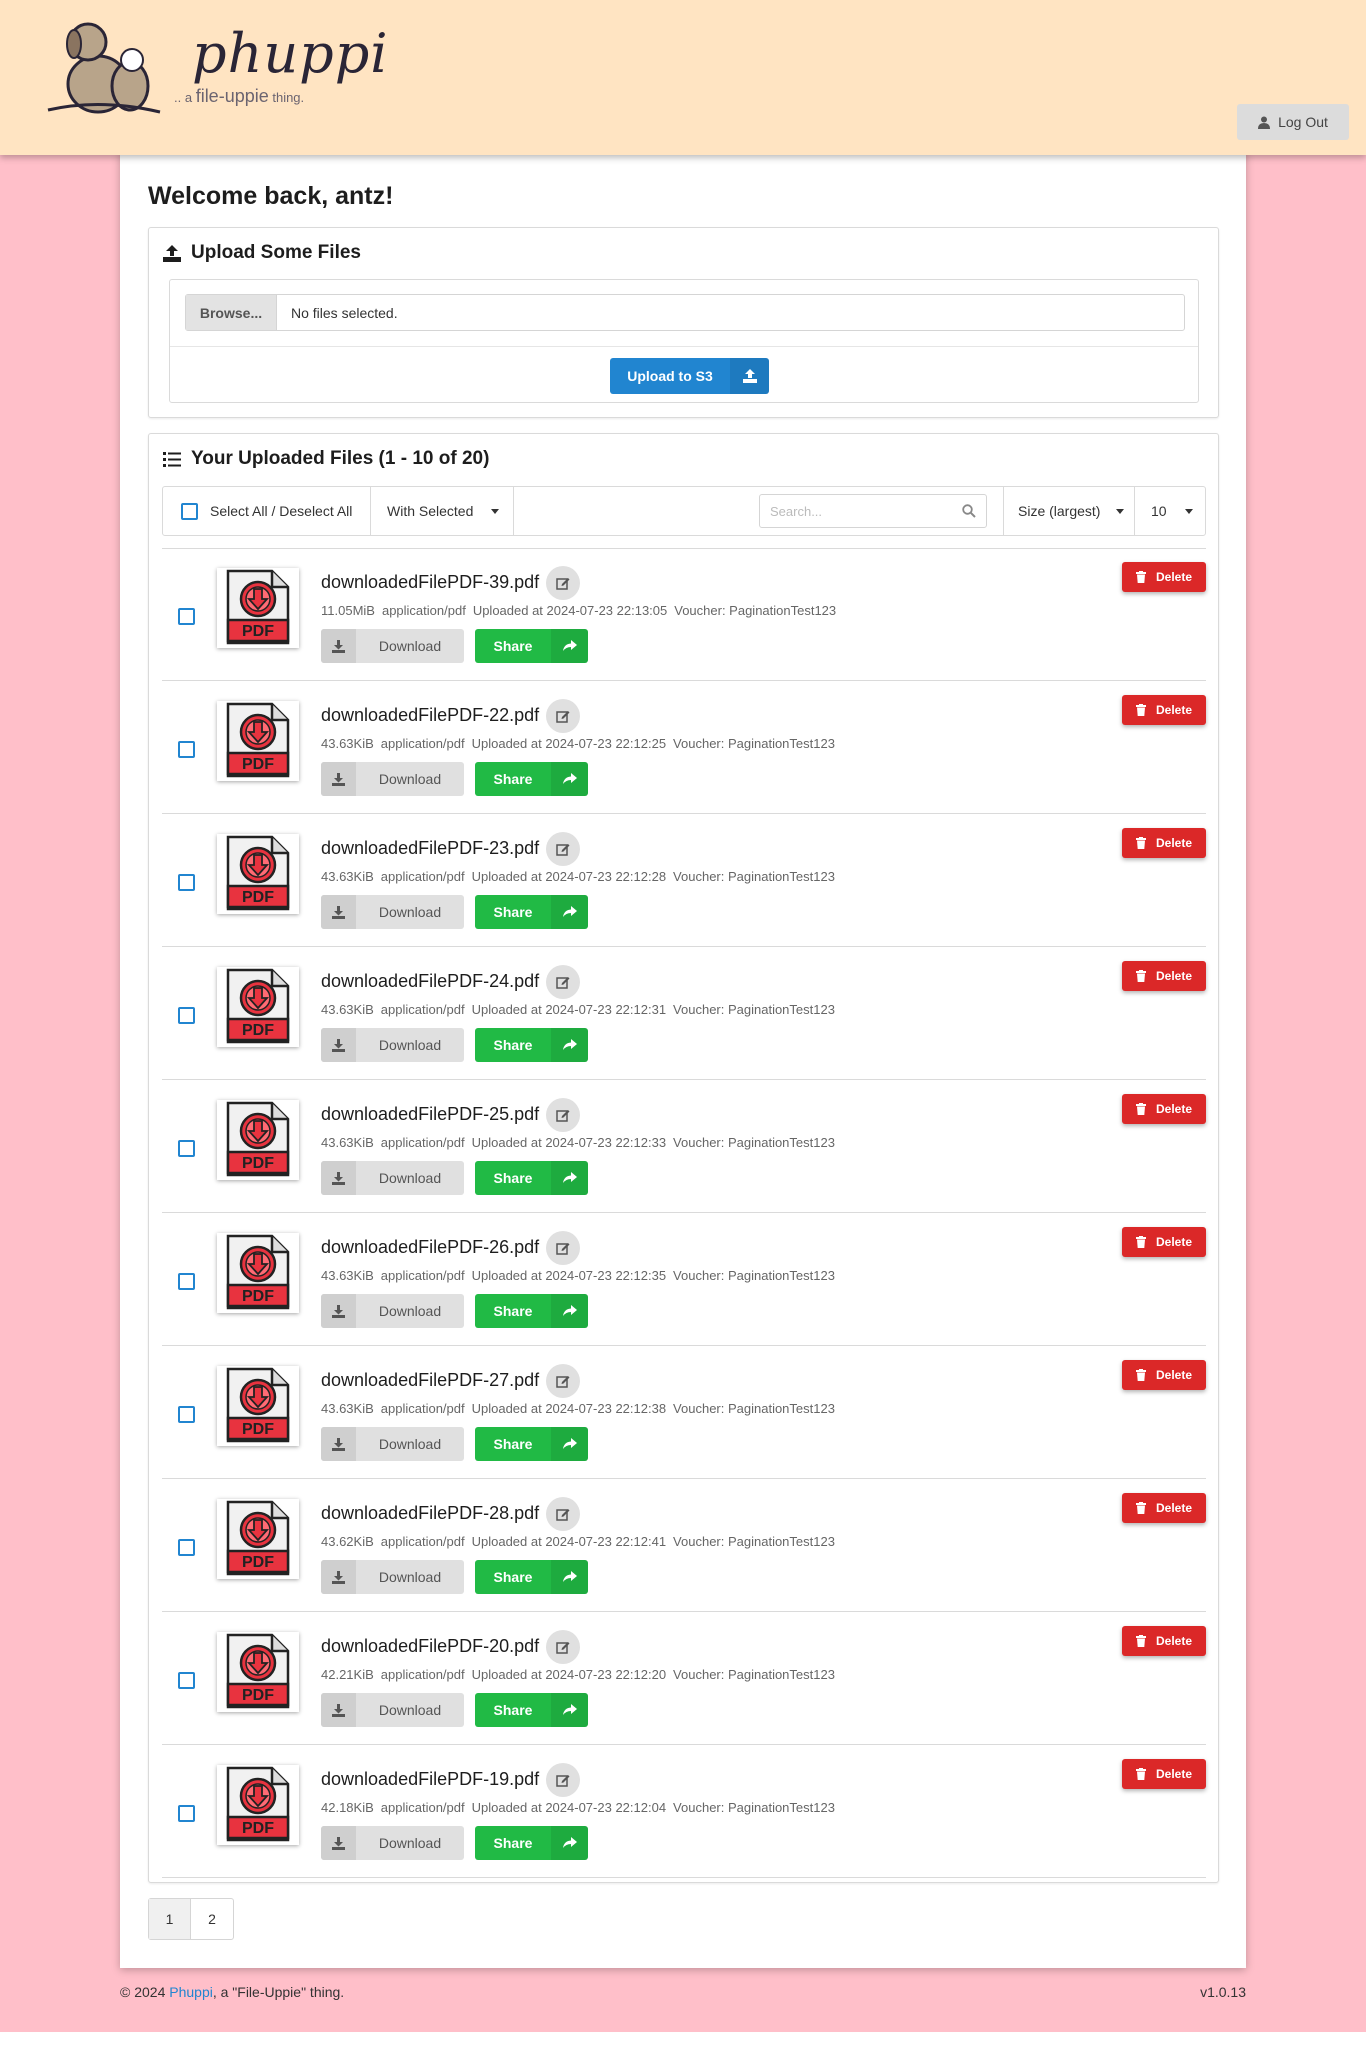  I want to click on phuppi-logo: phuppi .. a file-uppie thing., so click(214, 66).